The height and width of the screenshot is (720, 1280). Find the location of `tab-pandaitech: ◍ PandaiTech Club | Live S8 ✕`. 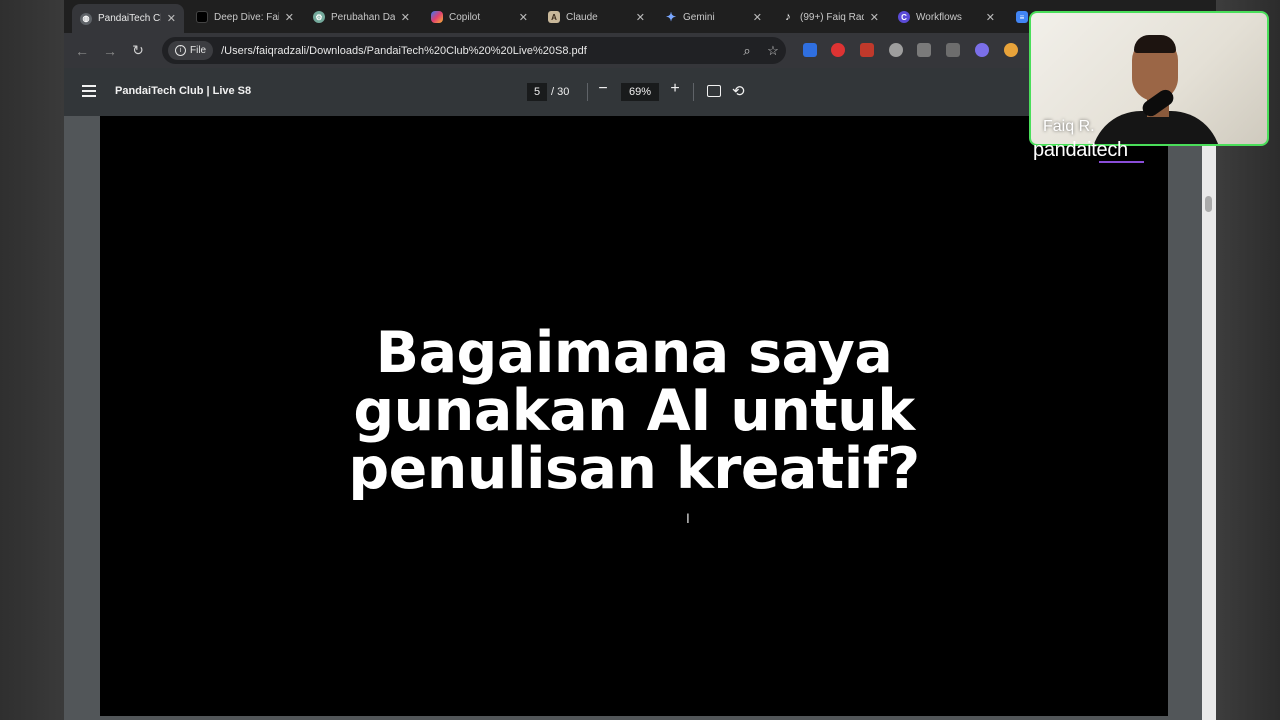

tab-pandaitech: ◍ PandaiTech Club | Live S8 ✕ is located at coordinates (128, 18).